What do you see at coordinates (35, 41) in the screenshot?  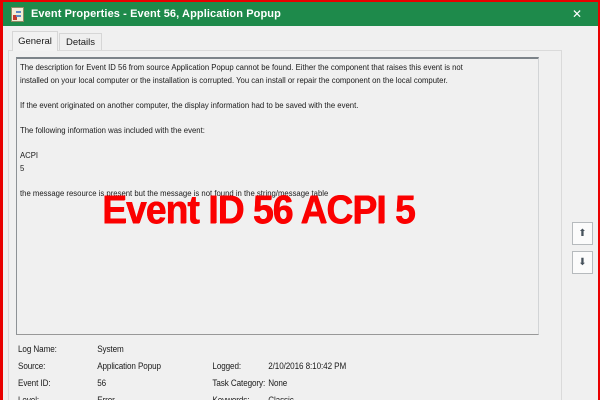 I see `tab-general: General` at bounding box center [35, 41].